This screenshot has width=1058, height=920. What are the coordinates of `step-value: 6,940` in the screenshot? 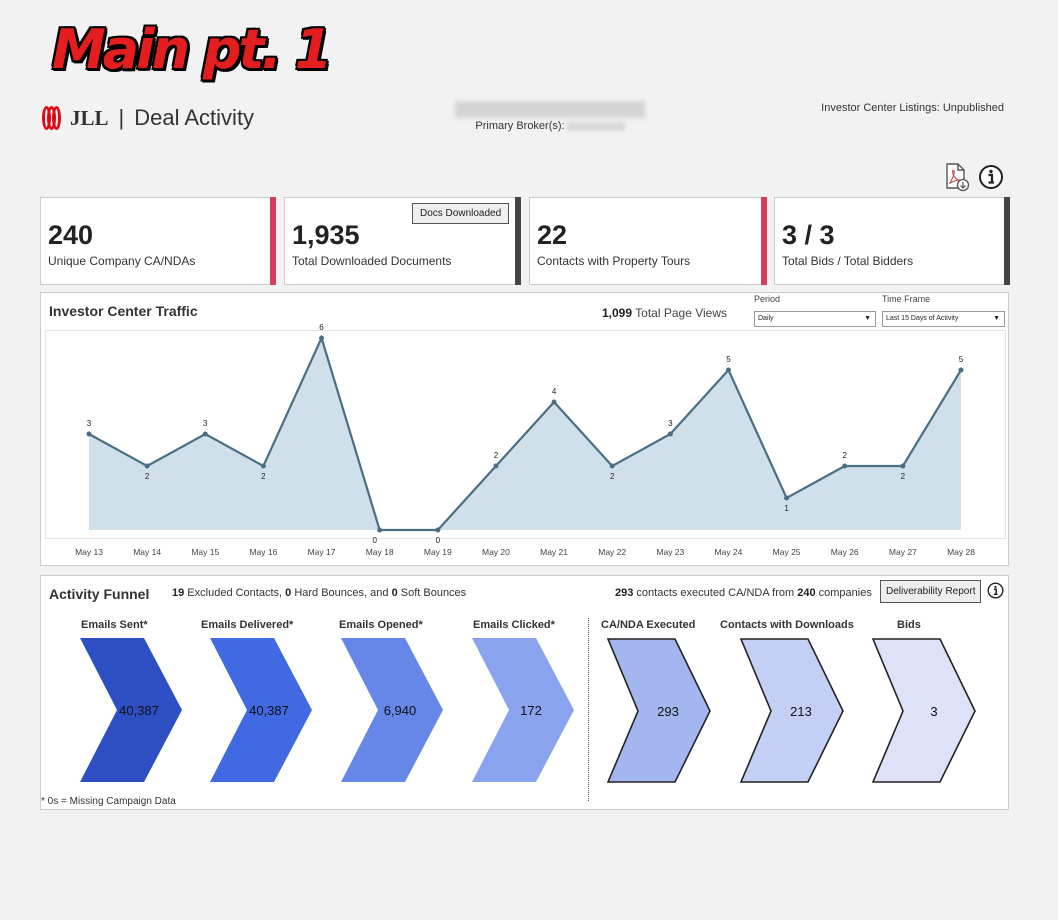 It's located at (400, 710).